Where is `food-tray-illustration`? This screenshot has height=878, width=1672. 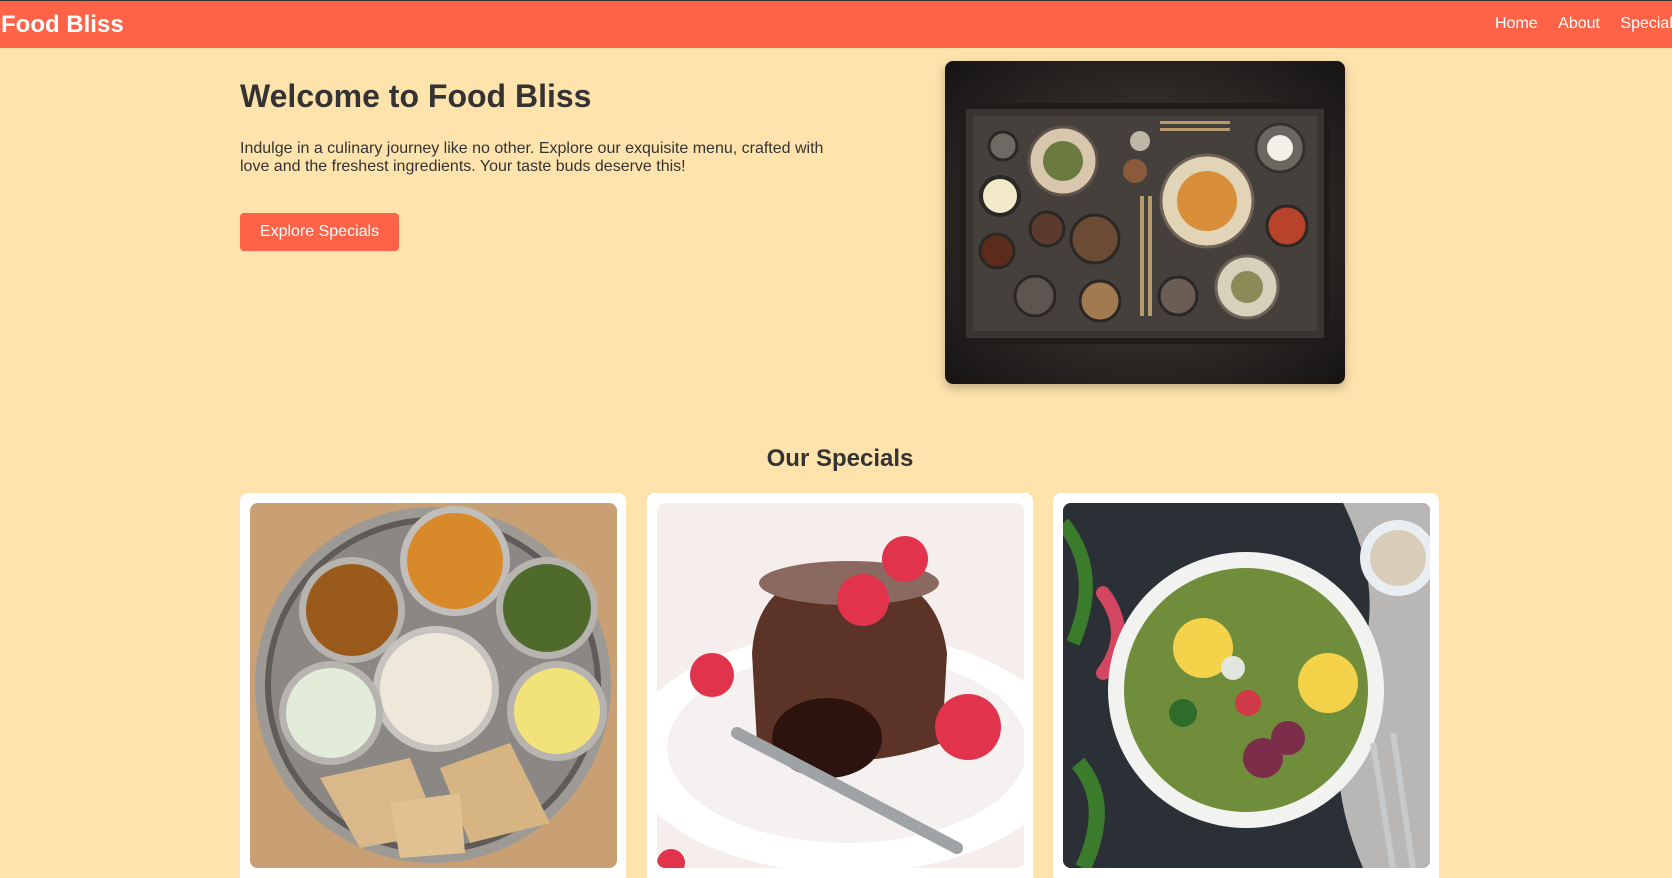
food-tray-illustration is located at coordinates (1145, 223).